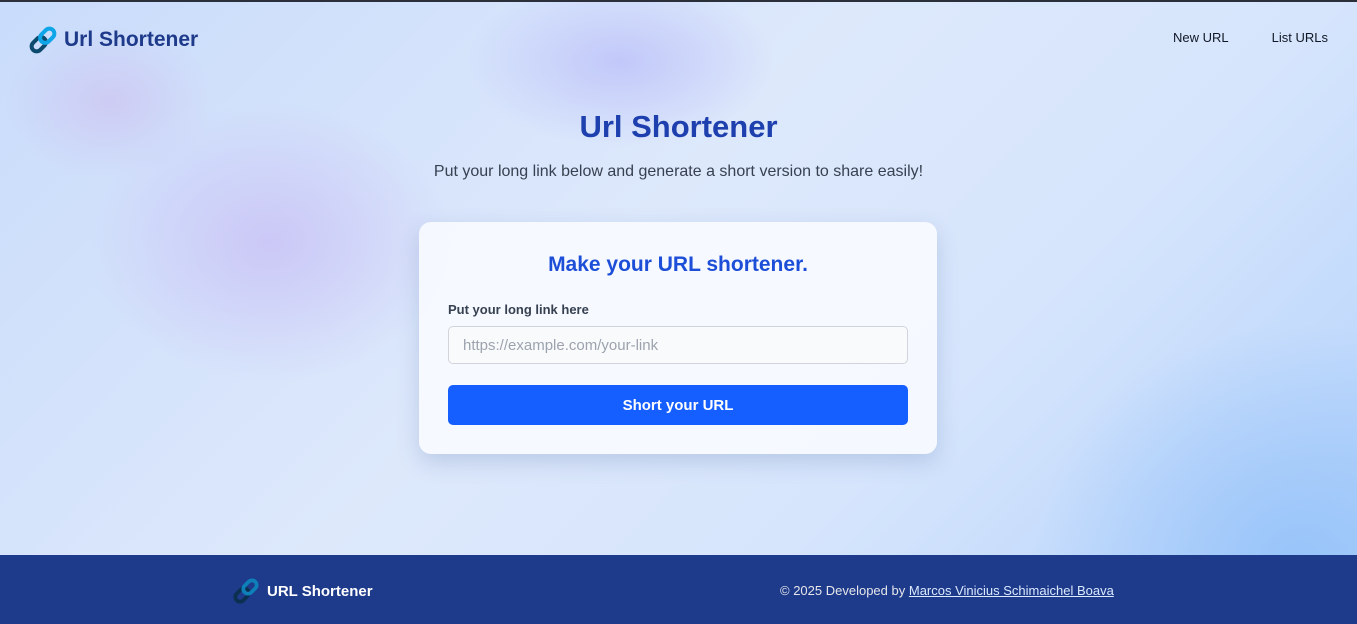 The image size is (1357, 624). Describe the element at coordinates (1250, 37) in the screenshot. I see `top-nav: New URL List URLs` at that location.